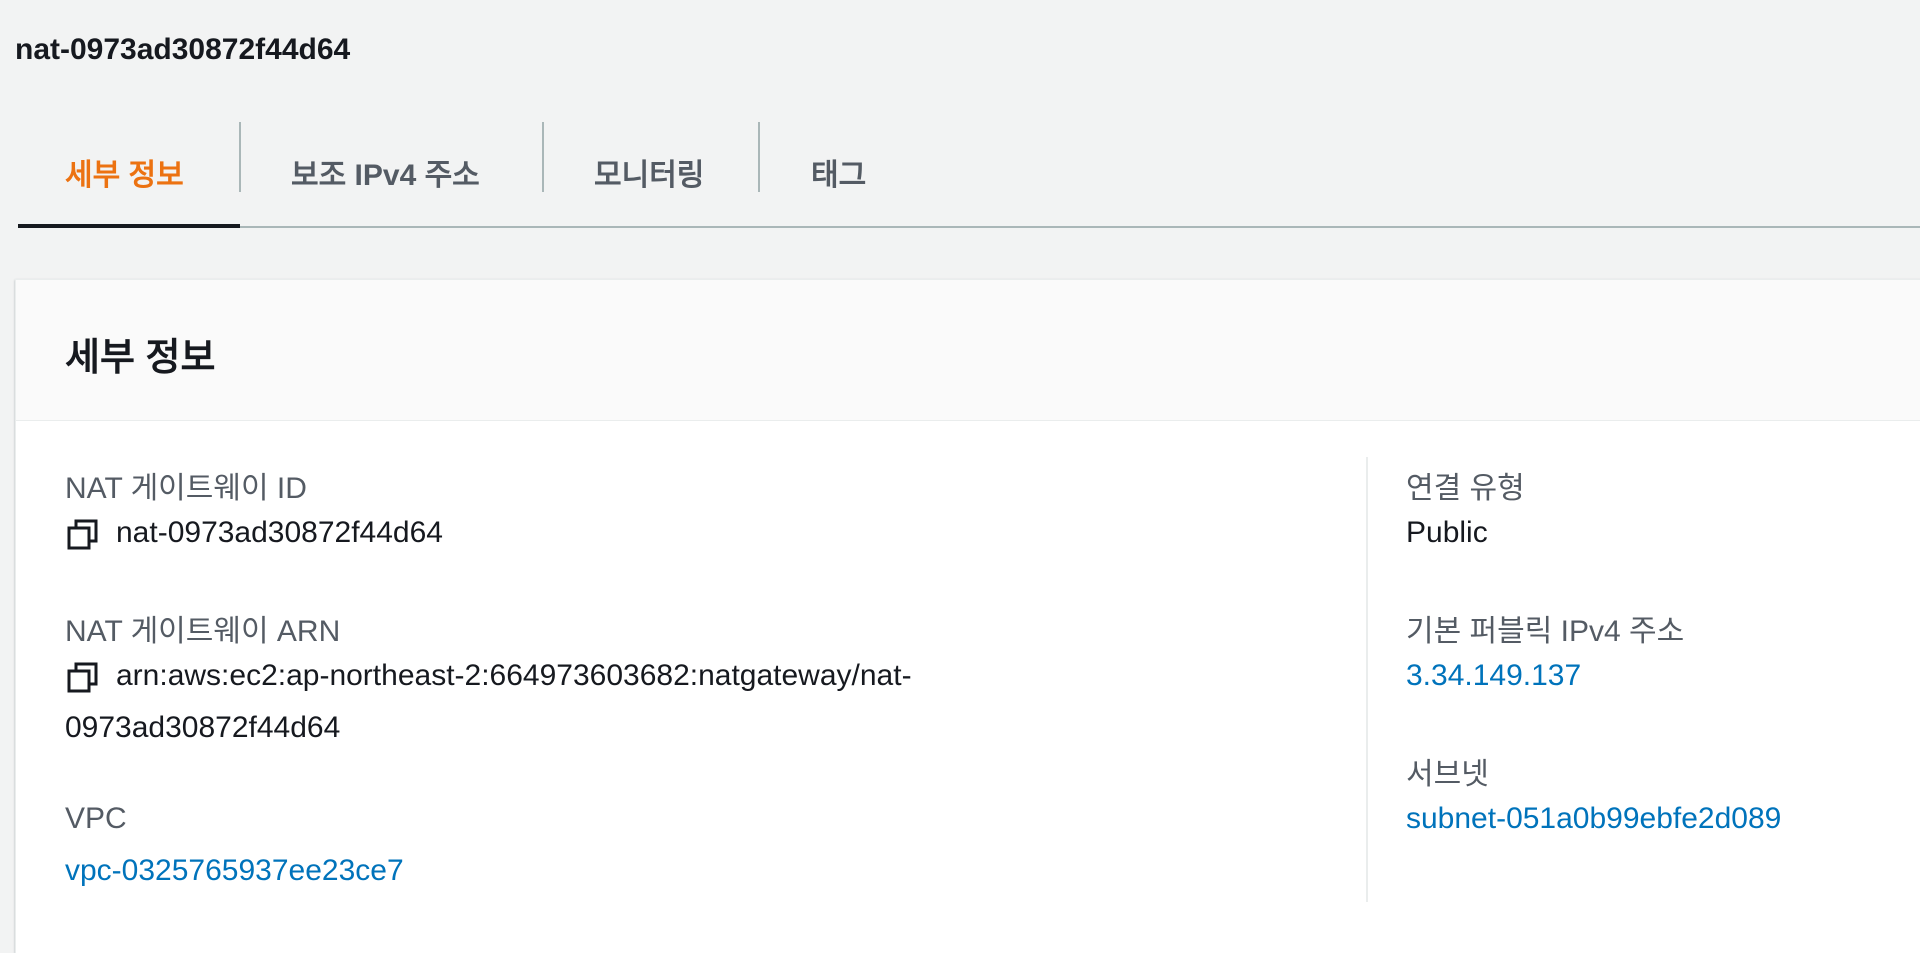 The image size is (1920, 953). What do you see at coordinates (1545, 631) in the screenshot?
I see `primary-public-ipv4-label: 기본 퍼블릭 IPv4 주소` at bounding box center [1545, 631].